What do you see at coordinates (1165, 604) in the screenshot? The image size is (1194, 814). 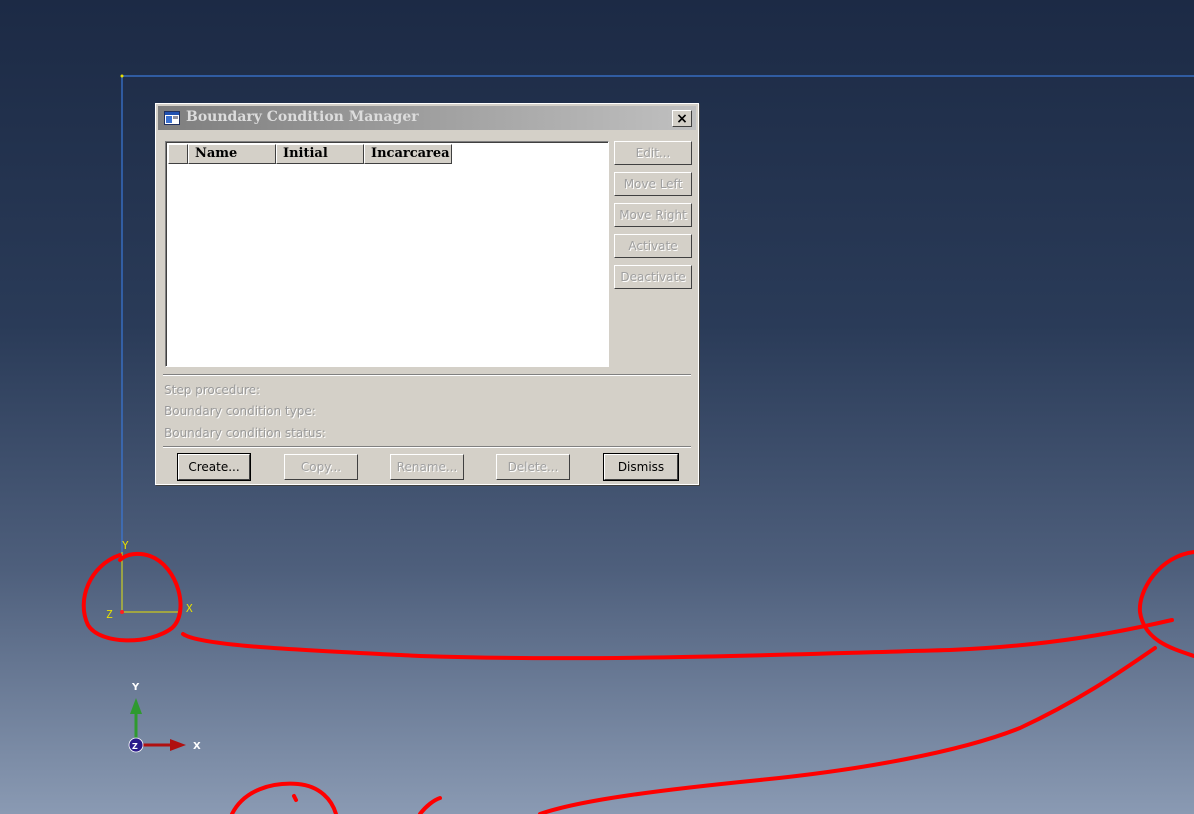 I see `annotation-circle-right` at bounding box center [1165, 604].